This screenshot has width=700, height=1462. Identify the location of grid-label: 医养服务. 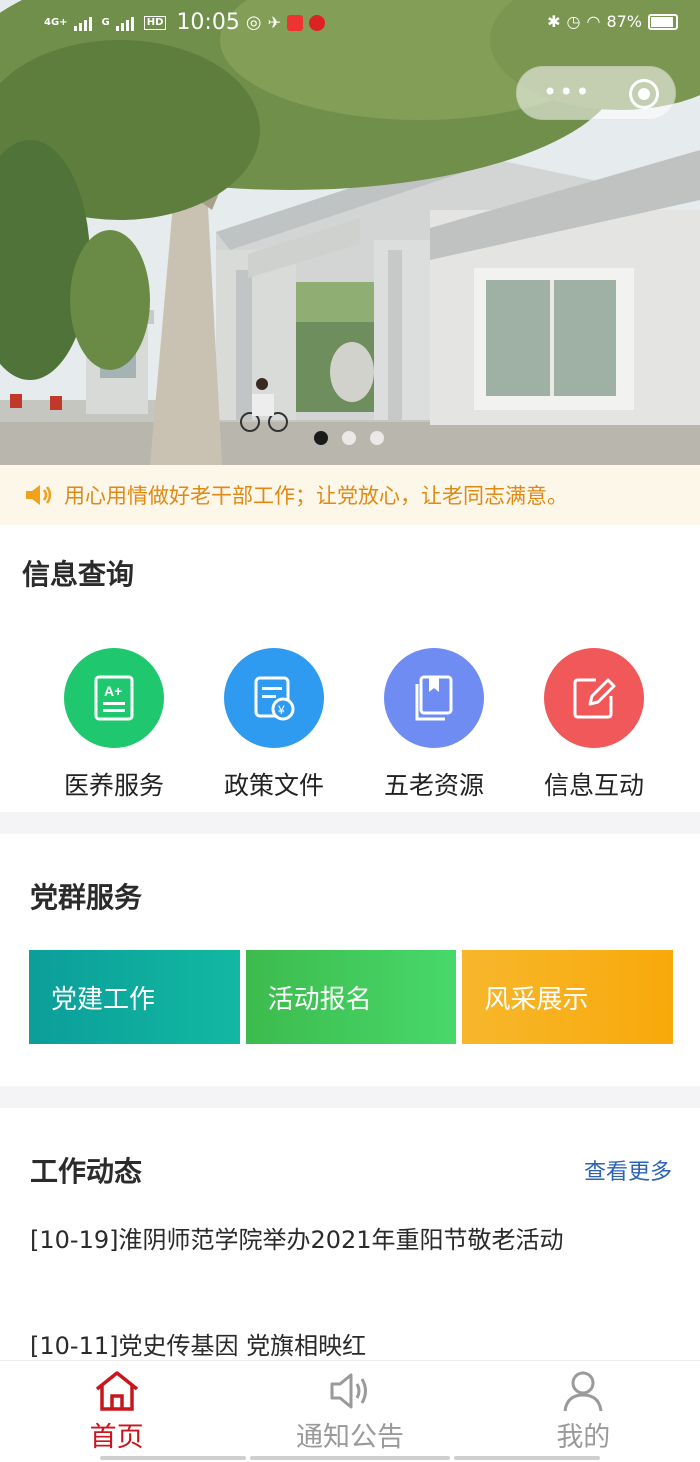
(113, 785).